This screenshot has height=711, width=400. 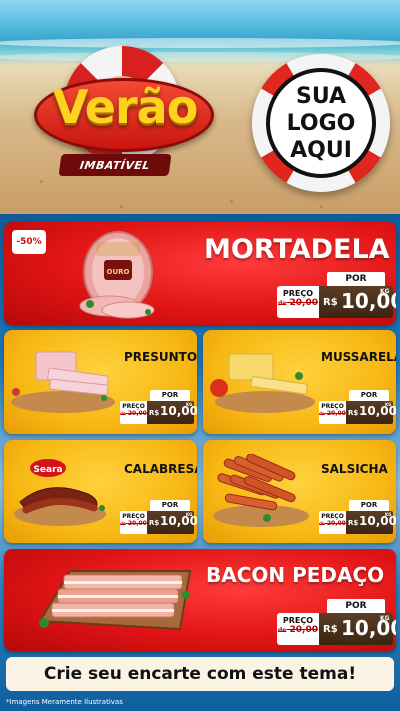 What do you see at coordinates (297, 249) in the screenshot?
I see `product-name: MORTADELA` at bounding box center [297, 249].